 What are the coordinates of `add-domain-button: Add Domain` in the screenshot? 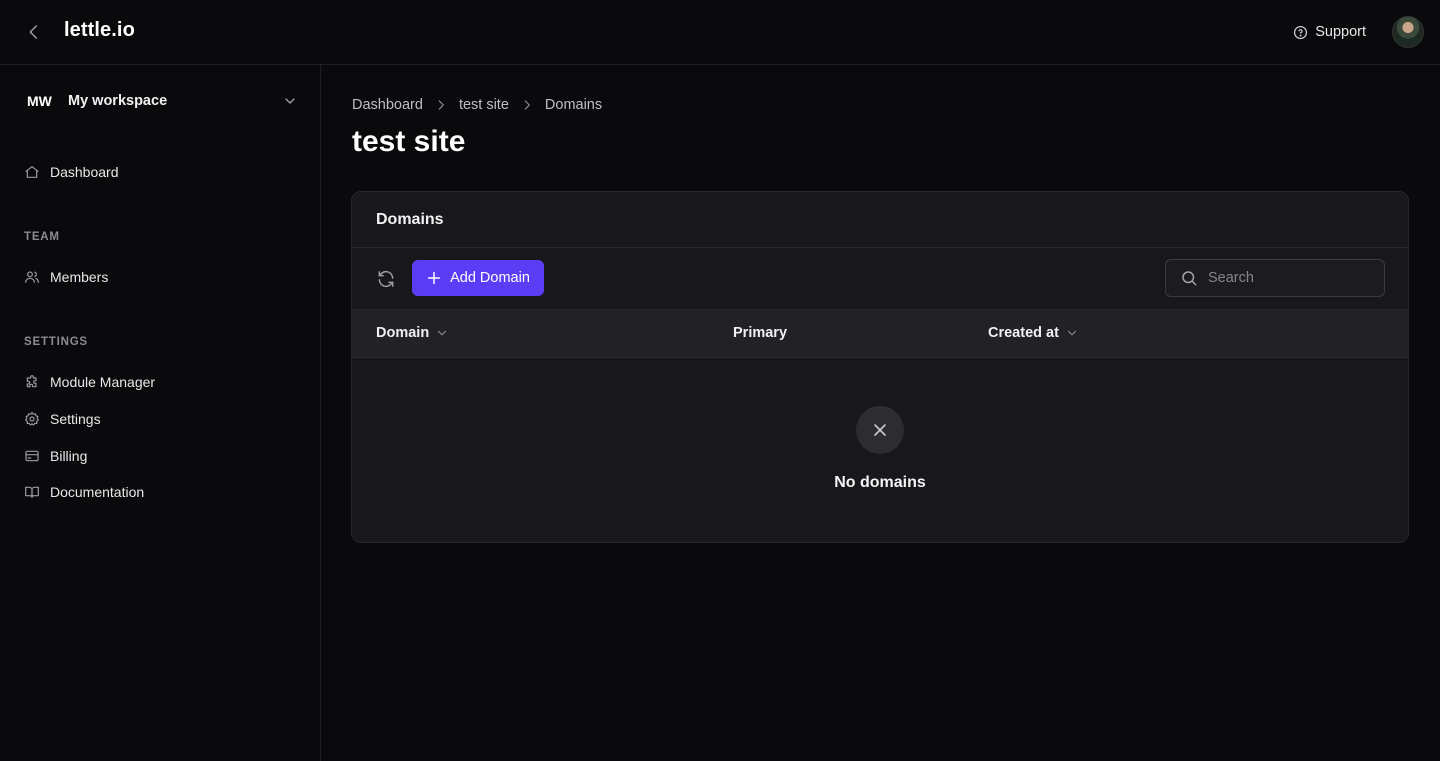 It's located at (478, 278).